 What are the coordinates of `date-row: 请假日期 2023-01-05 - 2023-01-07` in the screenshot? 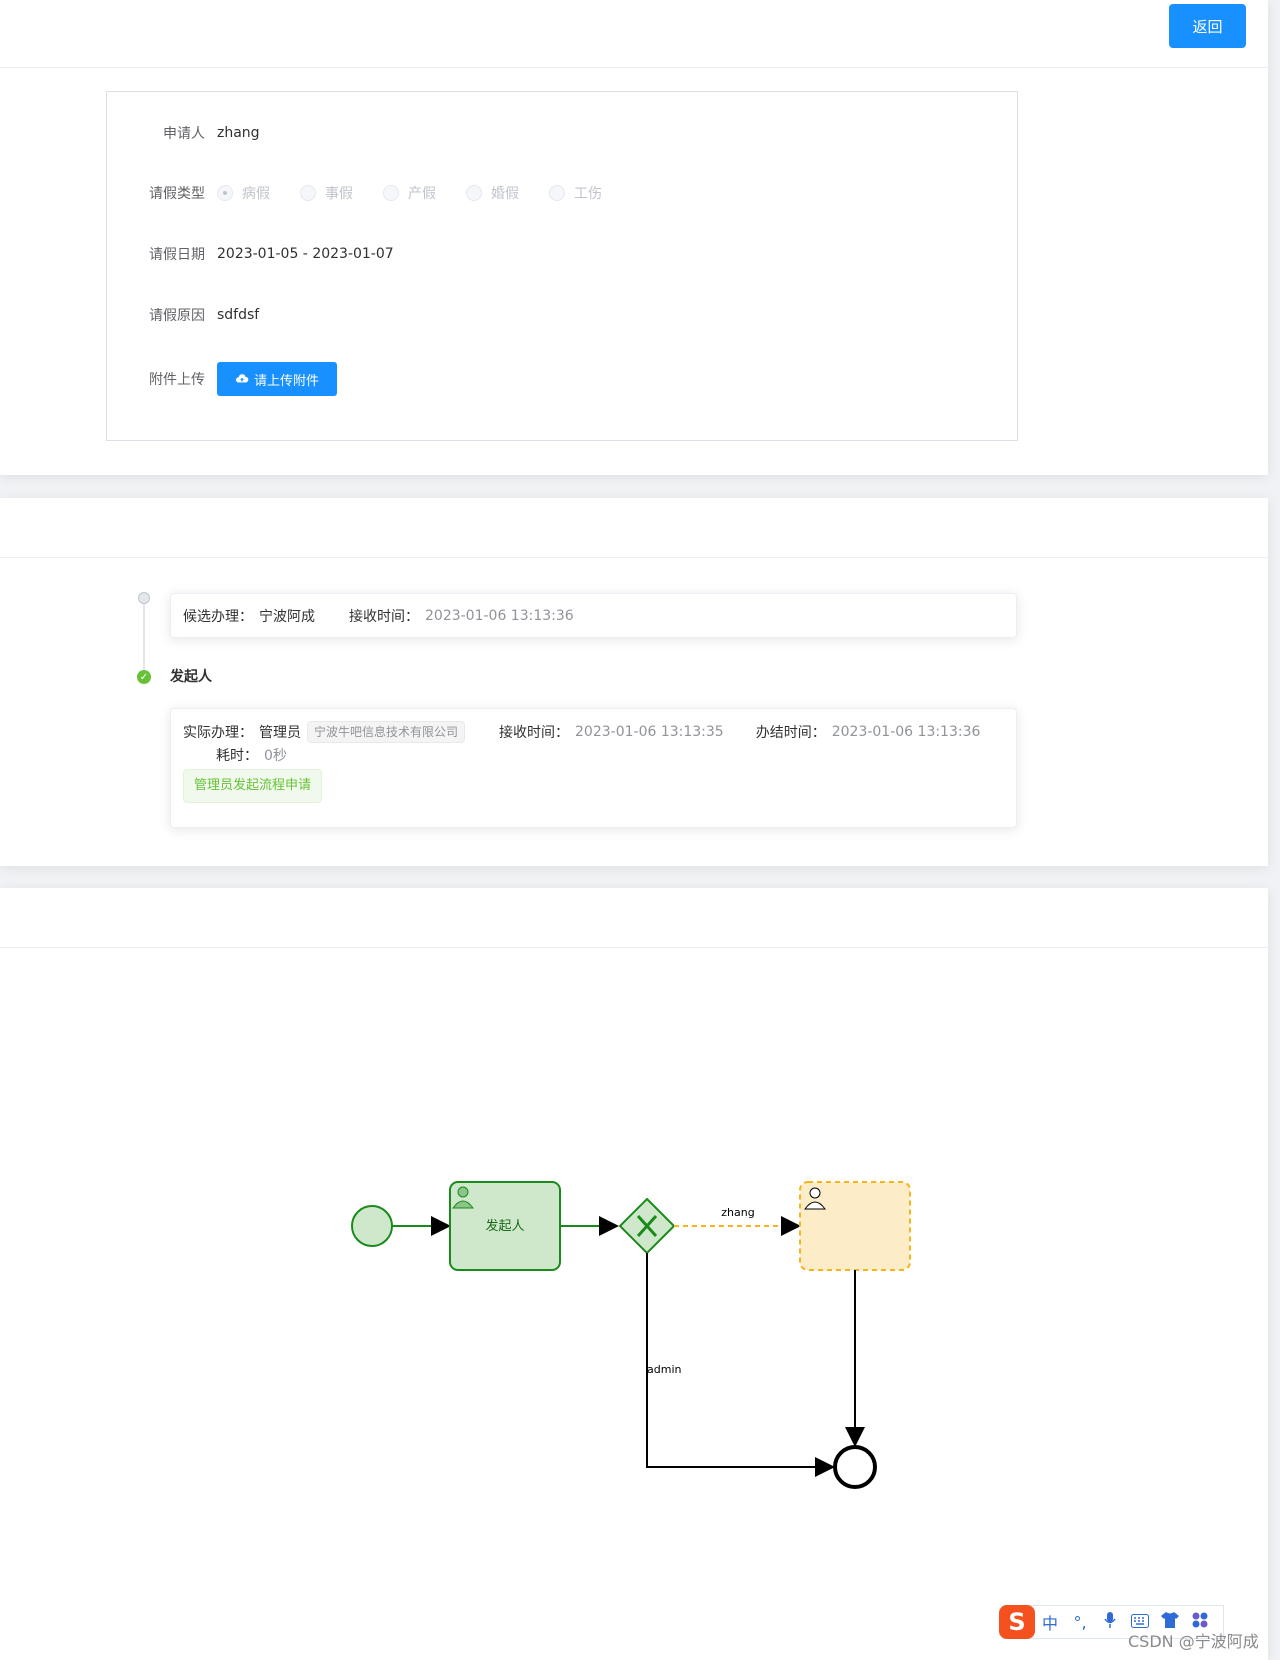 It's located at (250, 254).